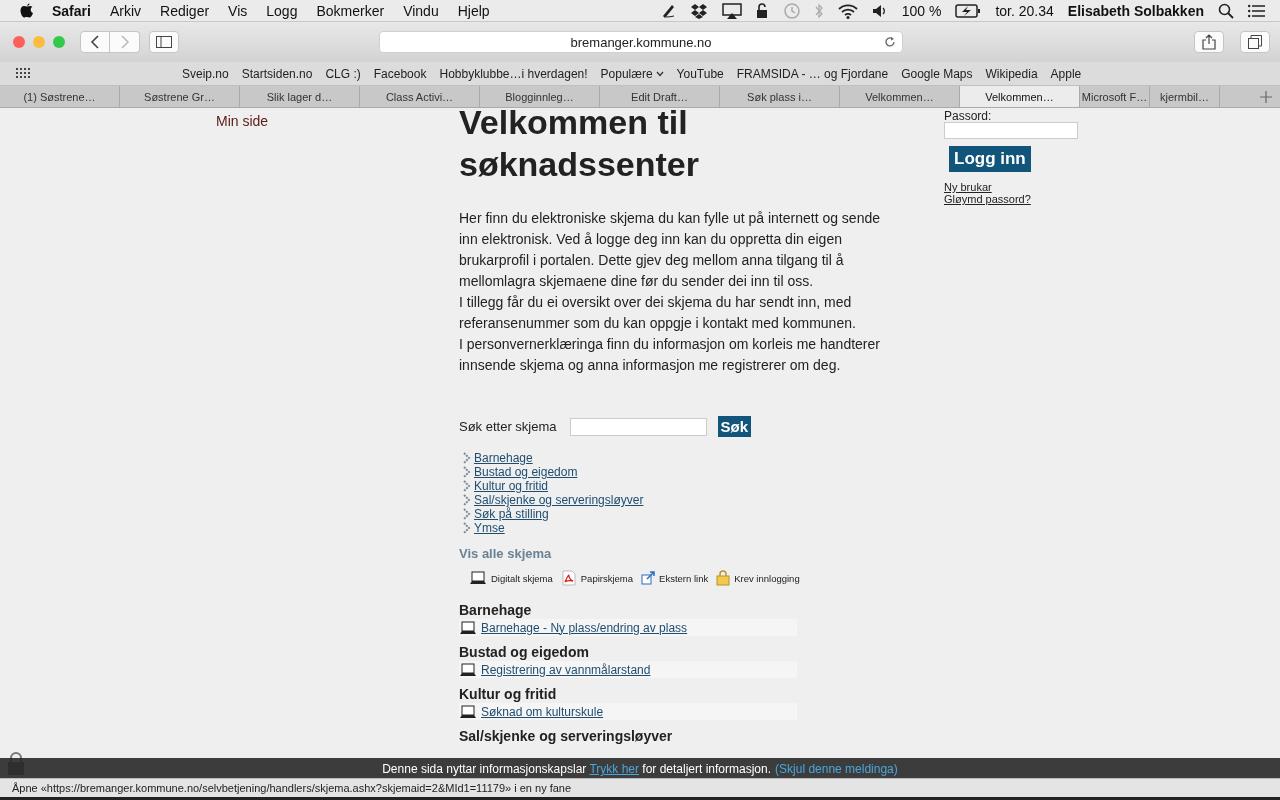 The height and width of the screenshot is (800, 1280). Describe the element at coordinates (670, 355) in the screenshot. I see `intro-paragraph: I personvernerklæringa finn du informasjon om korleis me handterer innsende skjema og anna informasjon me registrerer om deg.` at that location.